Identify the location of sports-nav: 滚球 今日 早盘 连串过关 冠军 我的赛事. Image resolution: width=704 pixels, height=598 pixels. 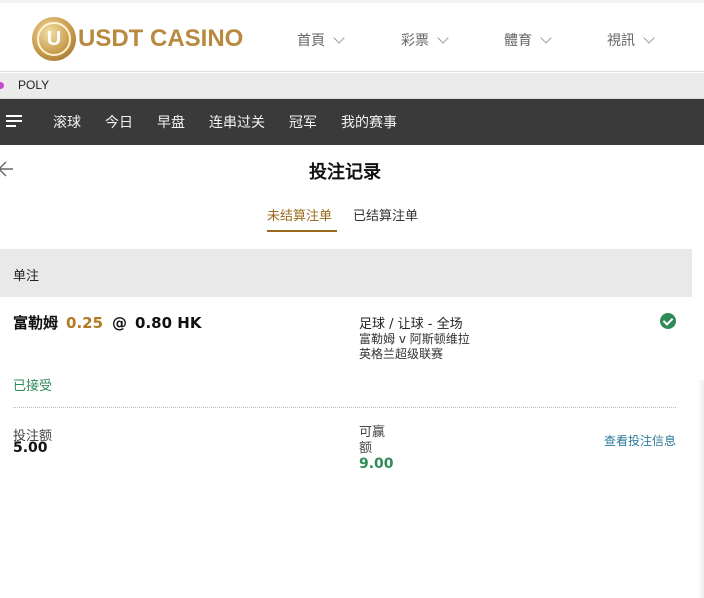
(352, 122).